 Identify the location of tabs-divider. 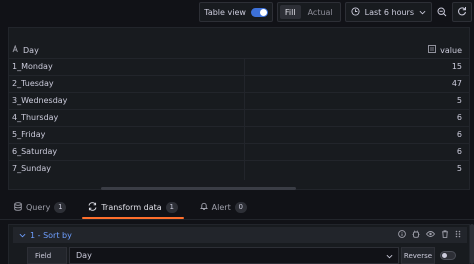
(237, 219).